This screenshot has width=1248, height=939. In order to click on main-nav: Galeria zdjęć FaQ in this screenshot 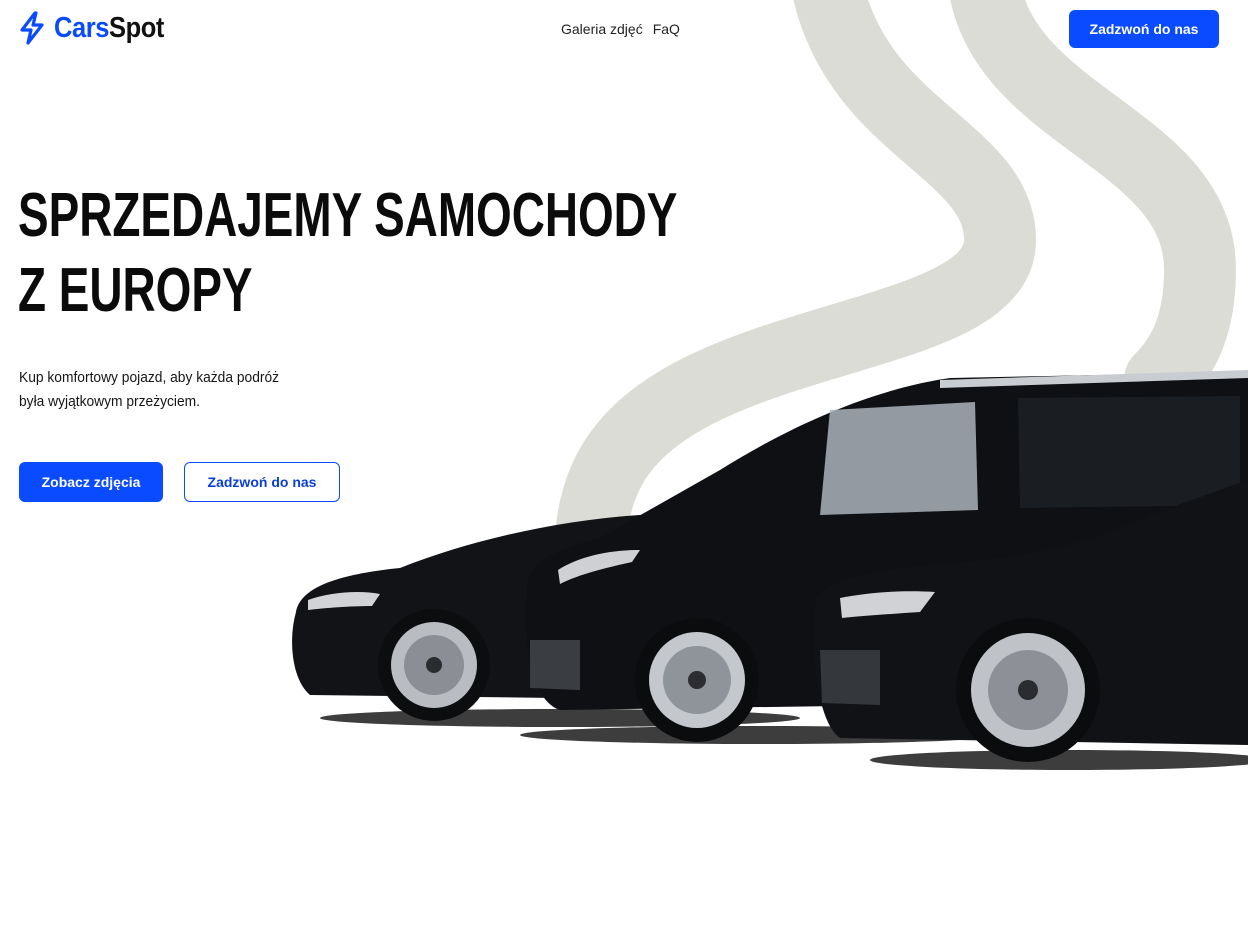, I will do `click(620, 29)`.